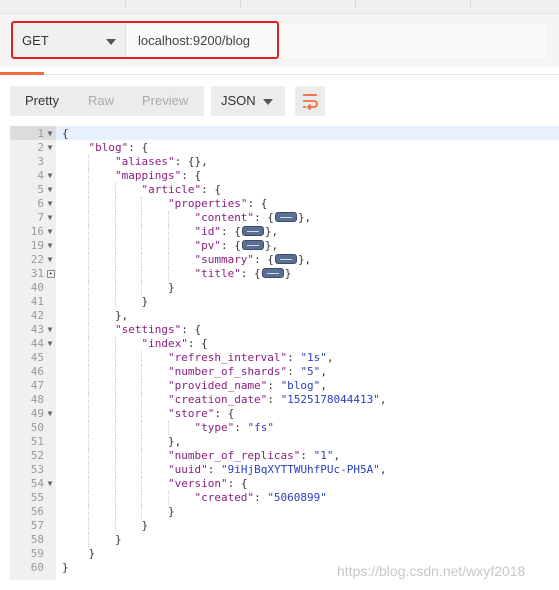  Describe the element at coordinates (284, 302) in the screenshot. I see `code-line: 41 }` at that location.